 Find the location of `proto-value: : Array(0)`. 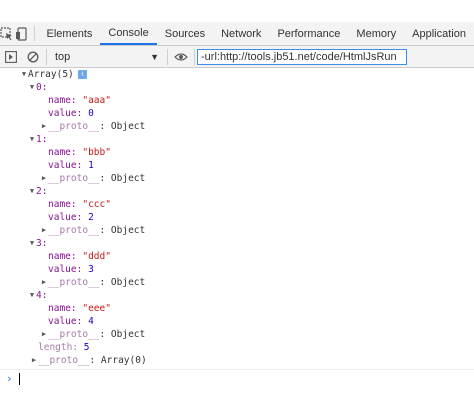

proto-value: : Array(0) is located at coordinates (118, 360).